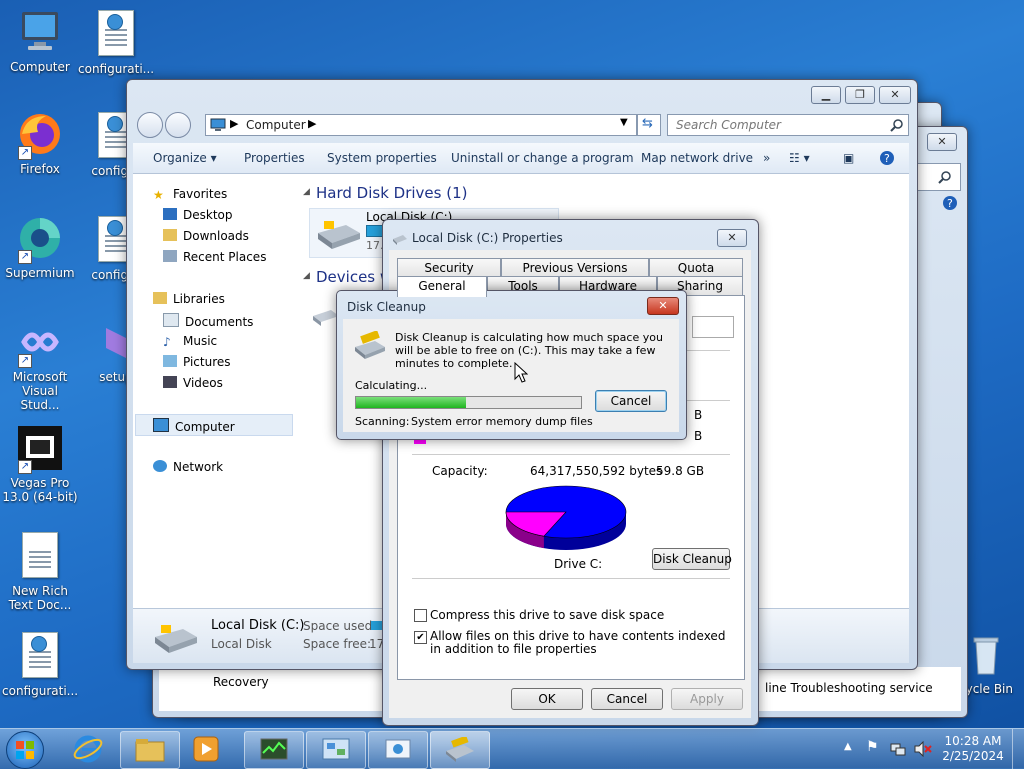 Image resolution: width=1024 pixels, height=769 pixels. What do you see at coordinates (707, 699) in the screenshot?
I see `apply-button: Apply` at bounding box center [707, 699].